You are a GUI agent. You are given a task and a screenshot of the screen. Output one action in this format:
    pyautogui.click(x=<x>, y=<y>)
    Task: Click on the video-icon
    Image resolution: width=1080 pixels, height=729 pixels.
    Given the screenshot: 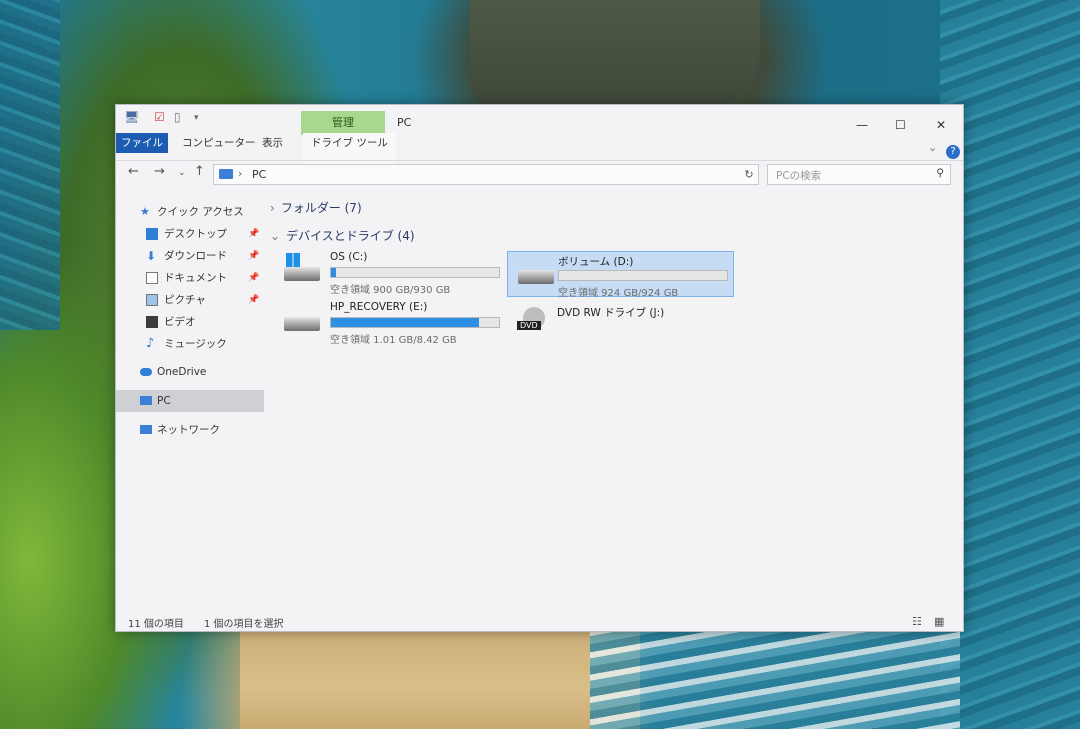 What is the action you would take?
    pyautogui.click(x=152, y=322)
    